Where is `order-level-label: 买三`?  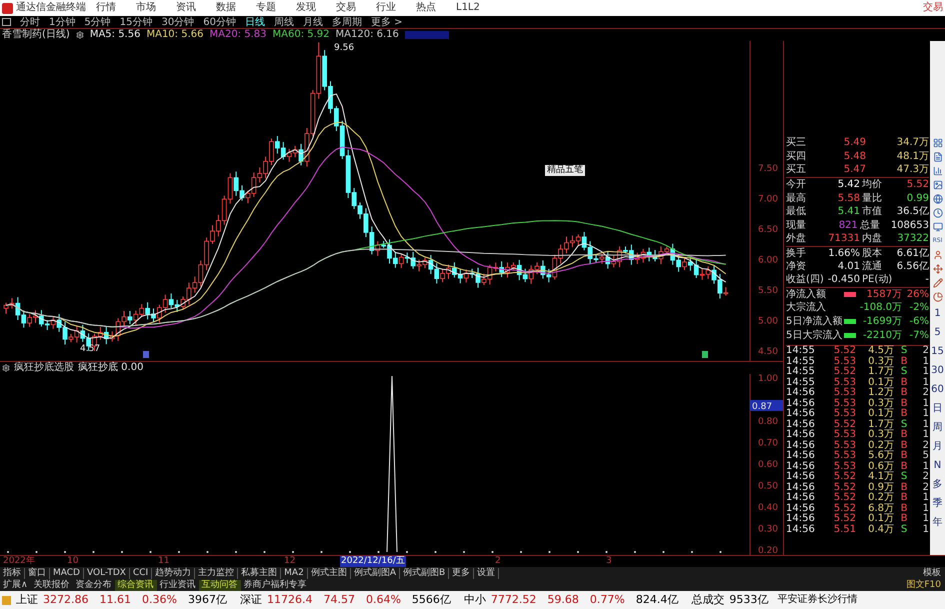
order-level-label: 买三 is located at coordinates (796, 143).